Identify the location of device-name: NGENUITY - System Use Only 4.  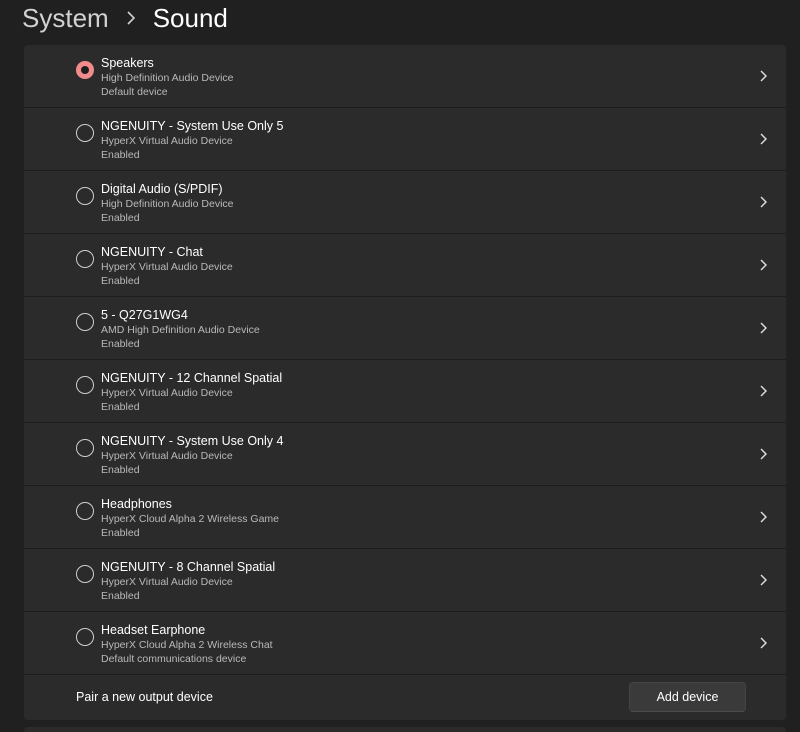
(192, 441).